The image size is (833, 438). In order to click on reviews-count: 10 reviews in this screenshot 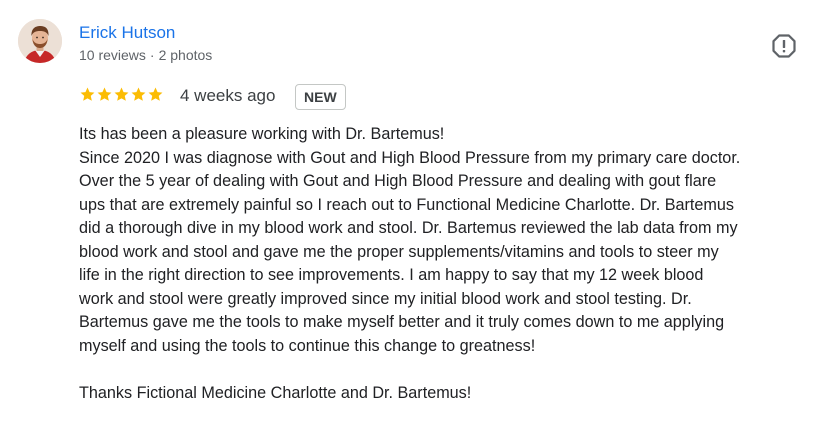, I will do `click(112, 55)`.